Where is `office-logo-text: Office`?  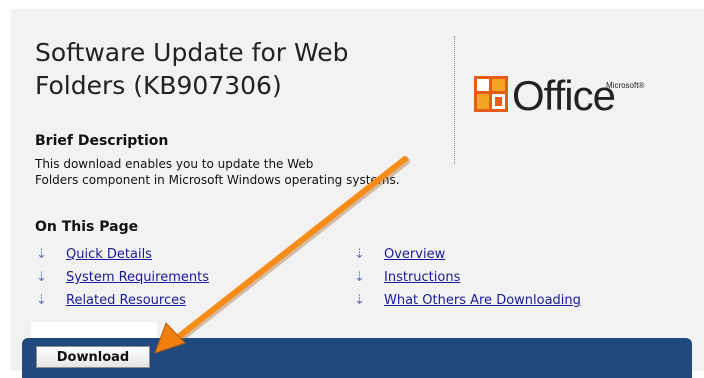 office-logo-text: Office is located at coordinates (564, 95).